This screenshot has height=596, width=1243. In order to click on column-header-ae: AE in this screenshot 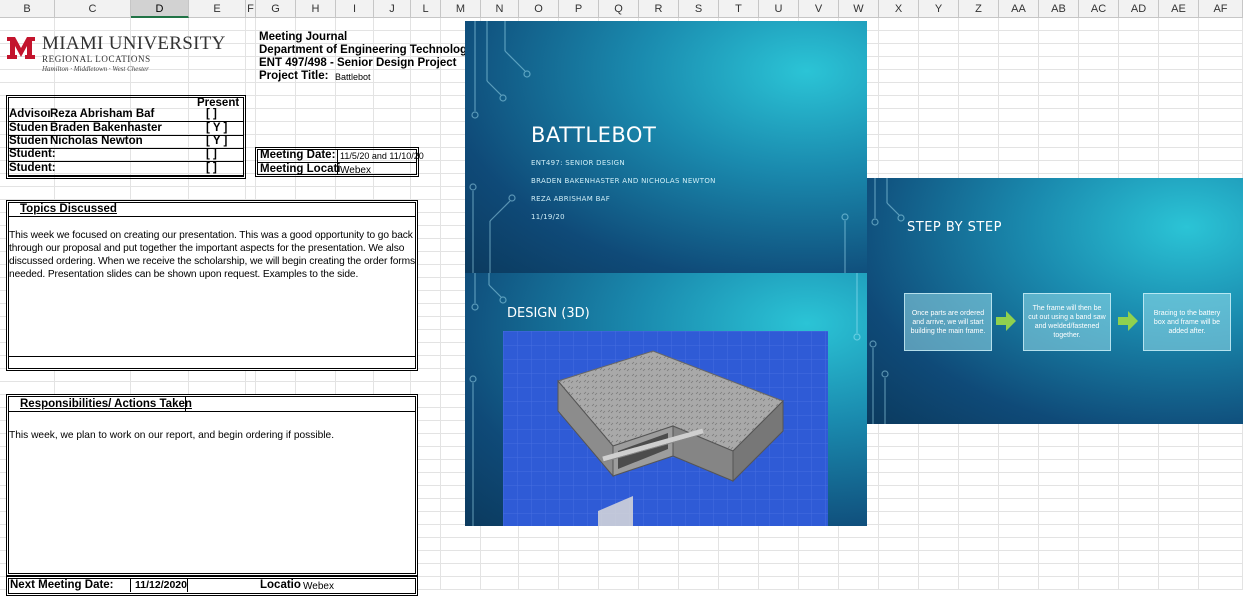, I will do `click(1179, 9)`.